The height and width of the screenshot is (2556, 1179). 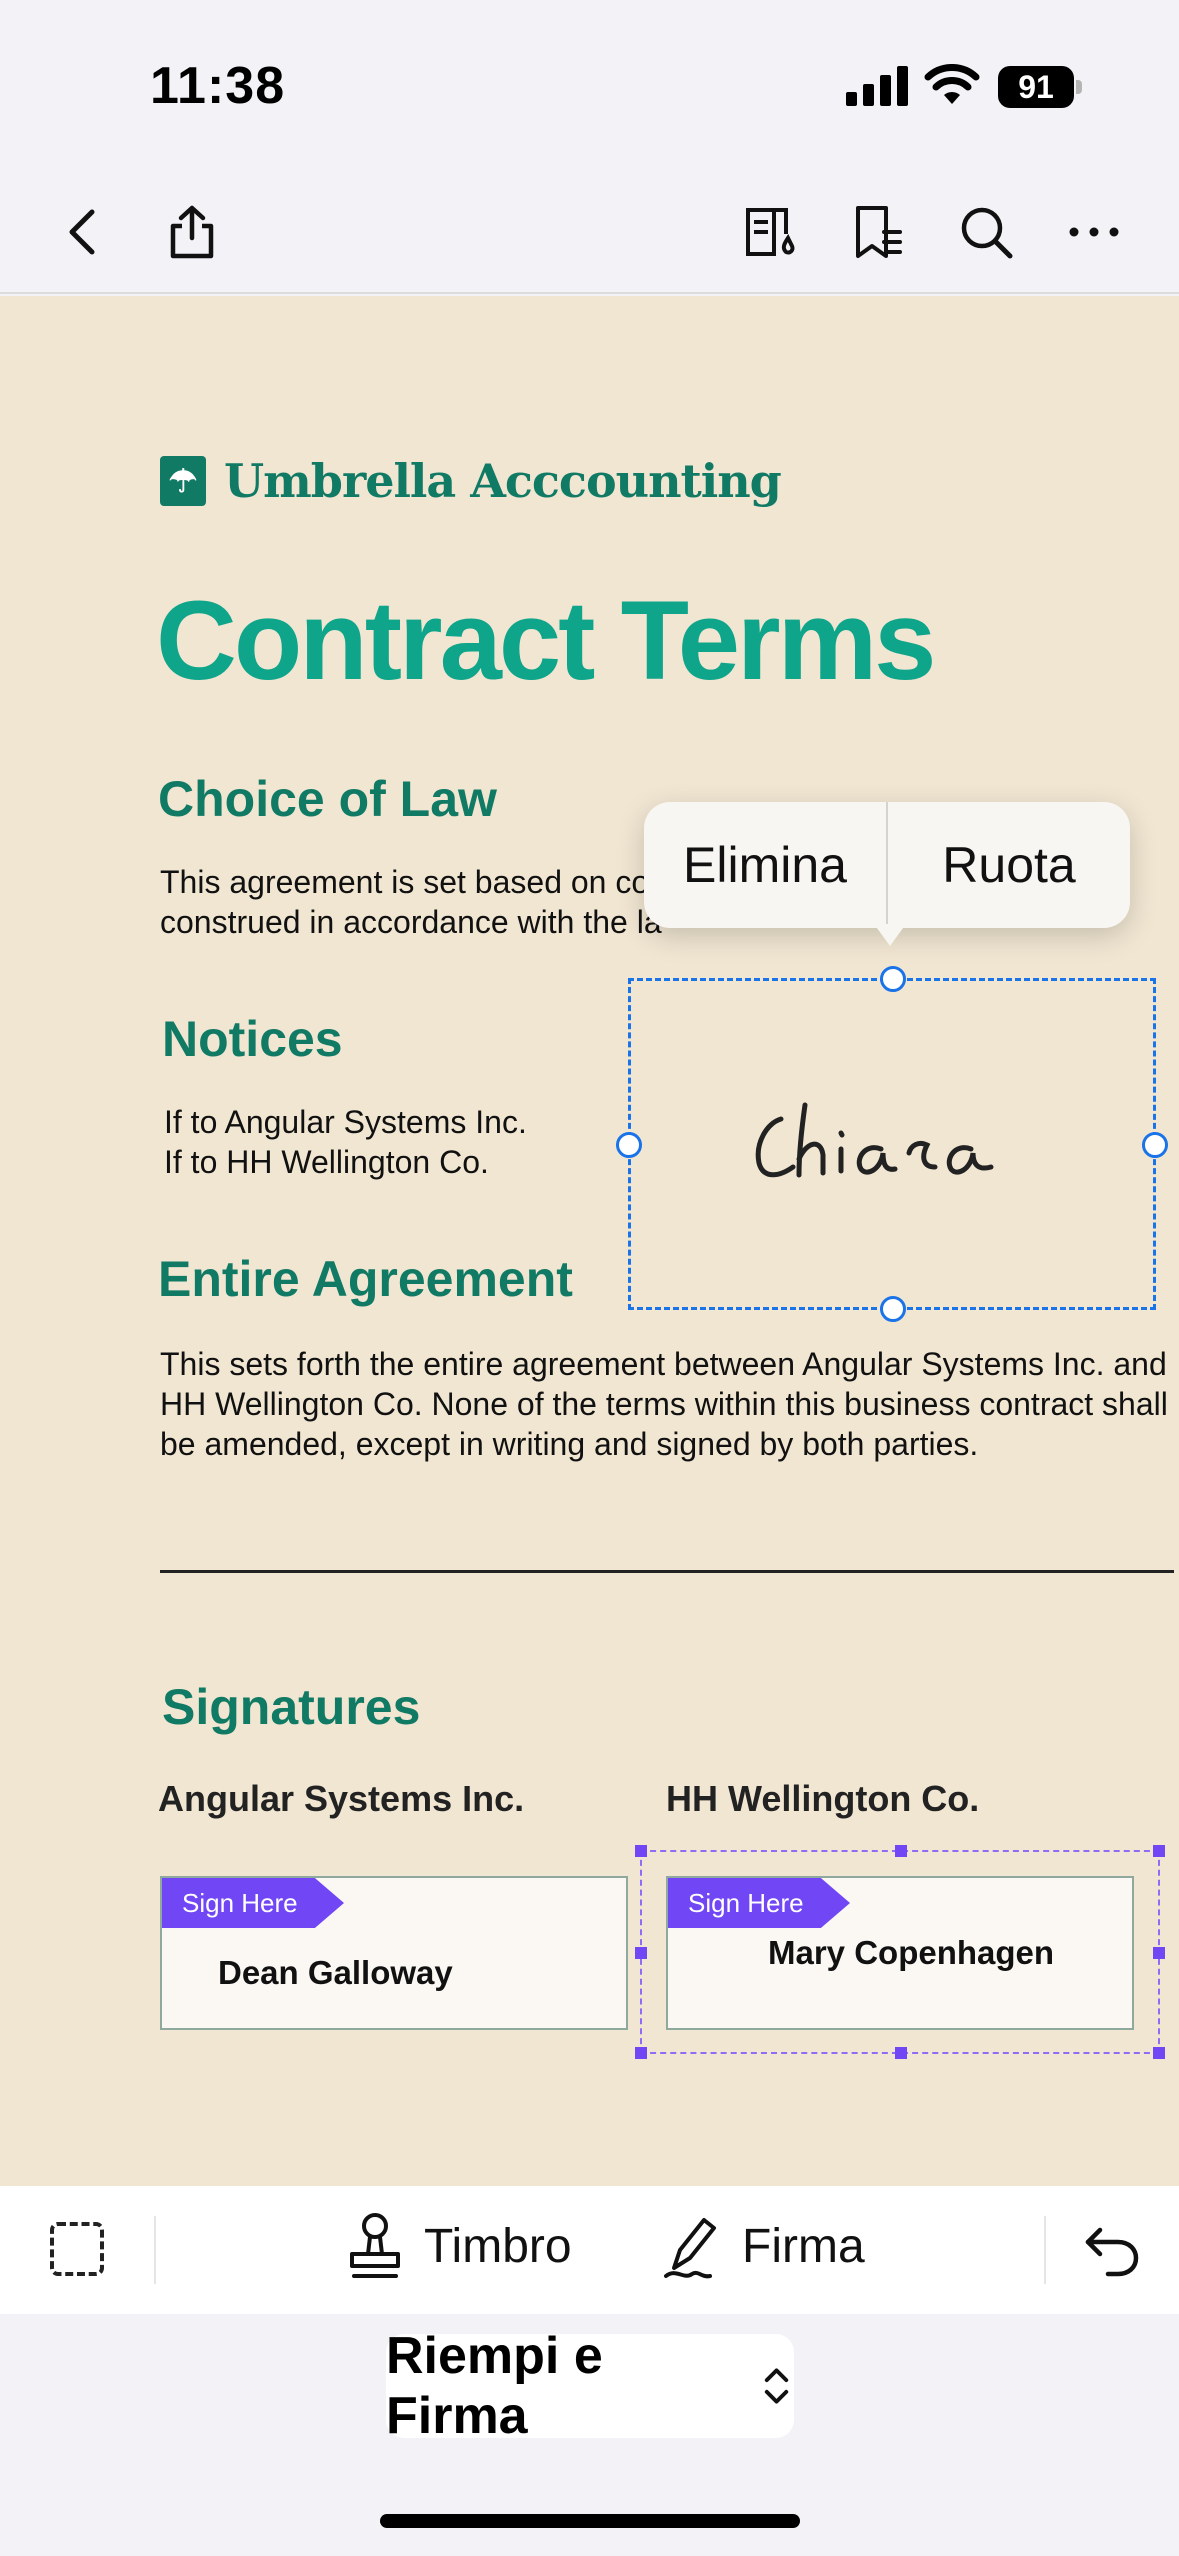 I want to click on selection-tool-icon, so click(x=77, y=2249).